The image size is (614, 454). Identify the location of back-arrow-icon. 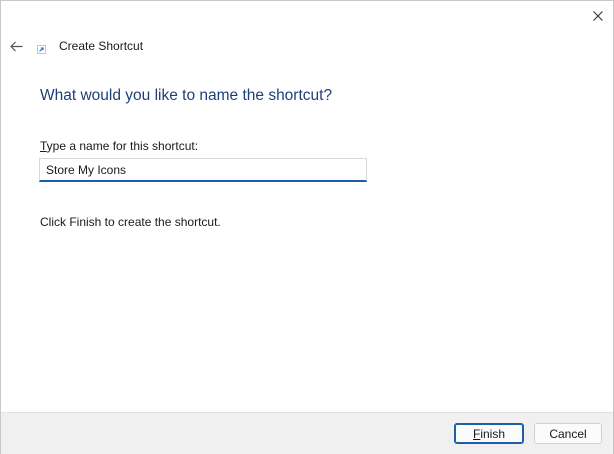
(15, 46).